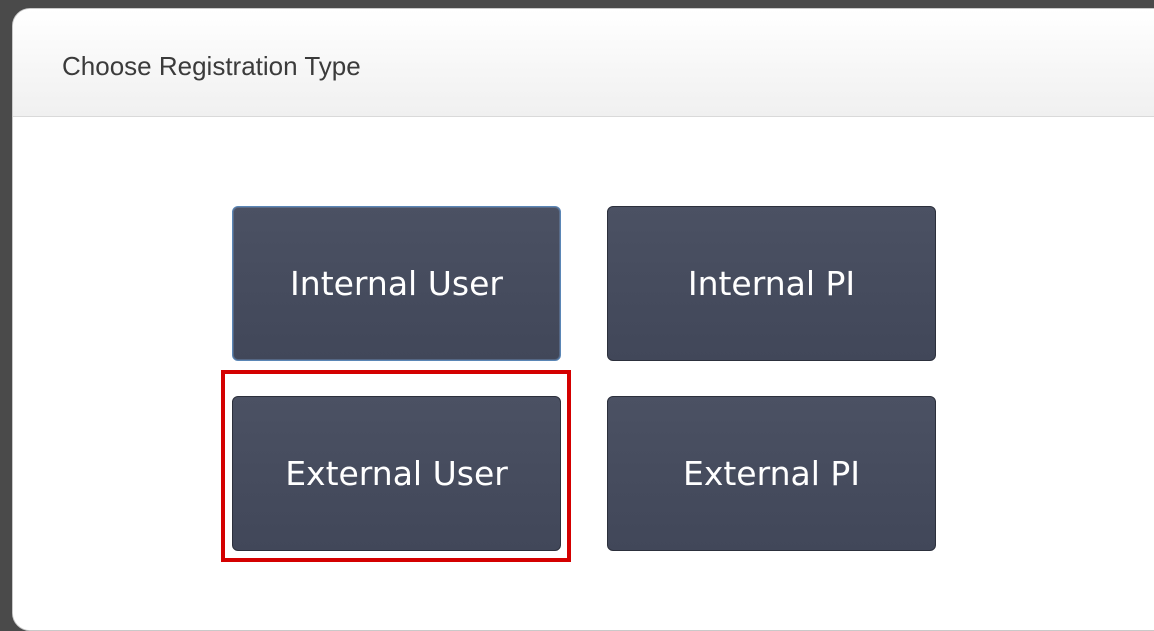  Describe the element at coordinates (771, 473) in the screenshot. I see `external-pi-button: External PI` at that location.